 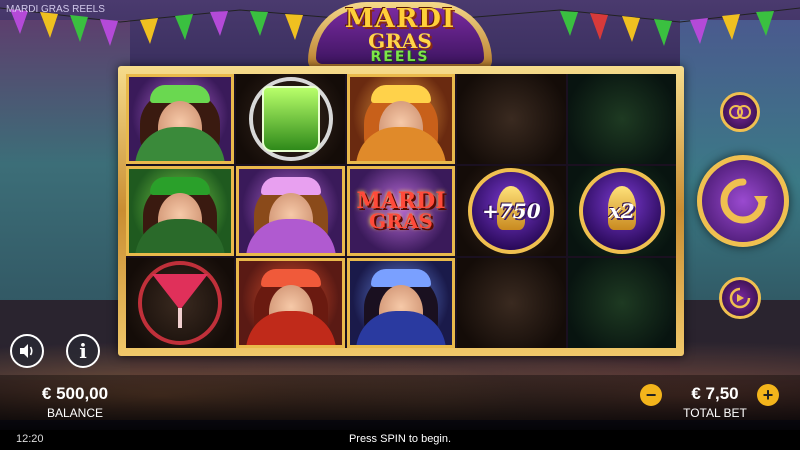 I want to click on multiplier-coin-icon: x2, so click(x=621, y=211).